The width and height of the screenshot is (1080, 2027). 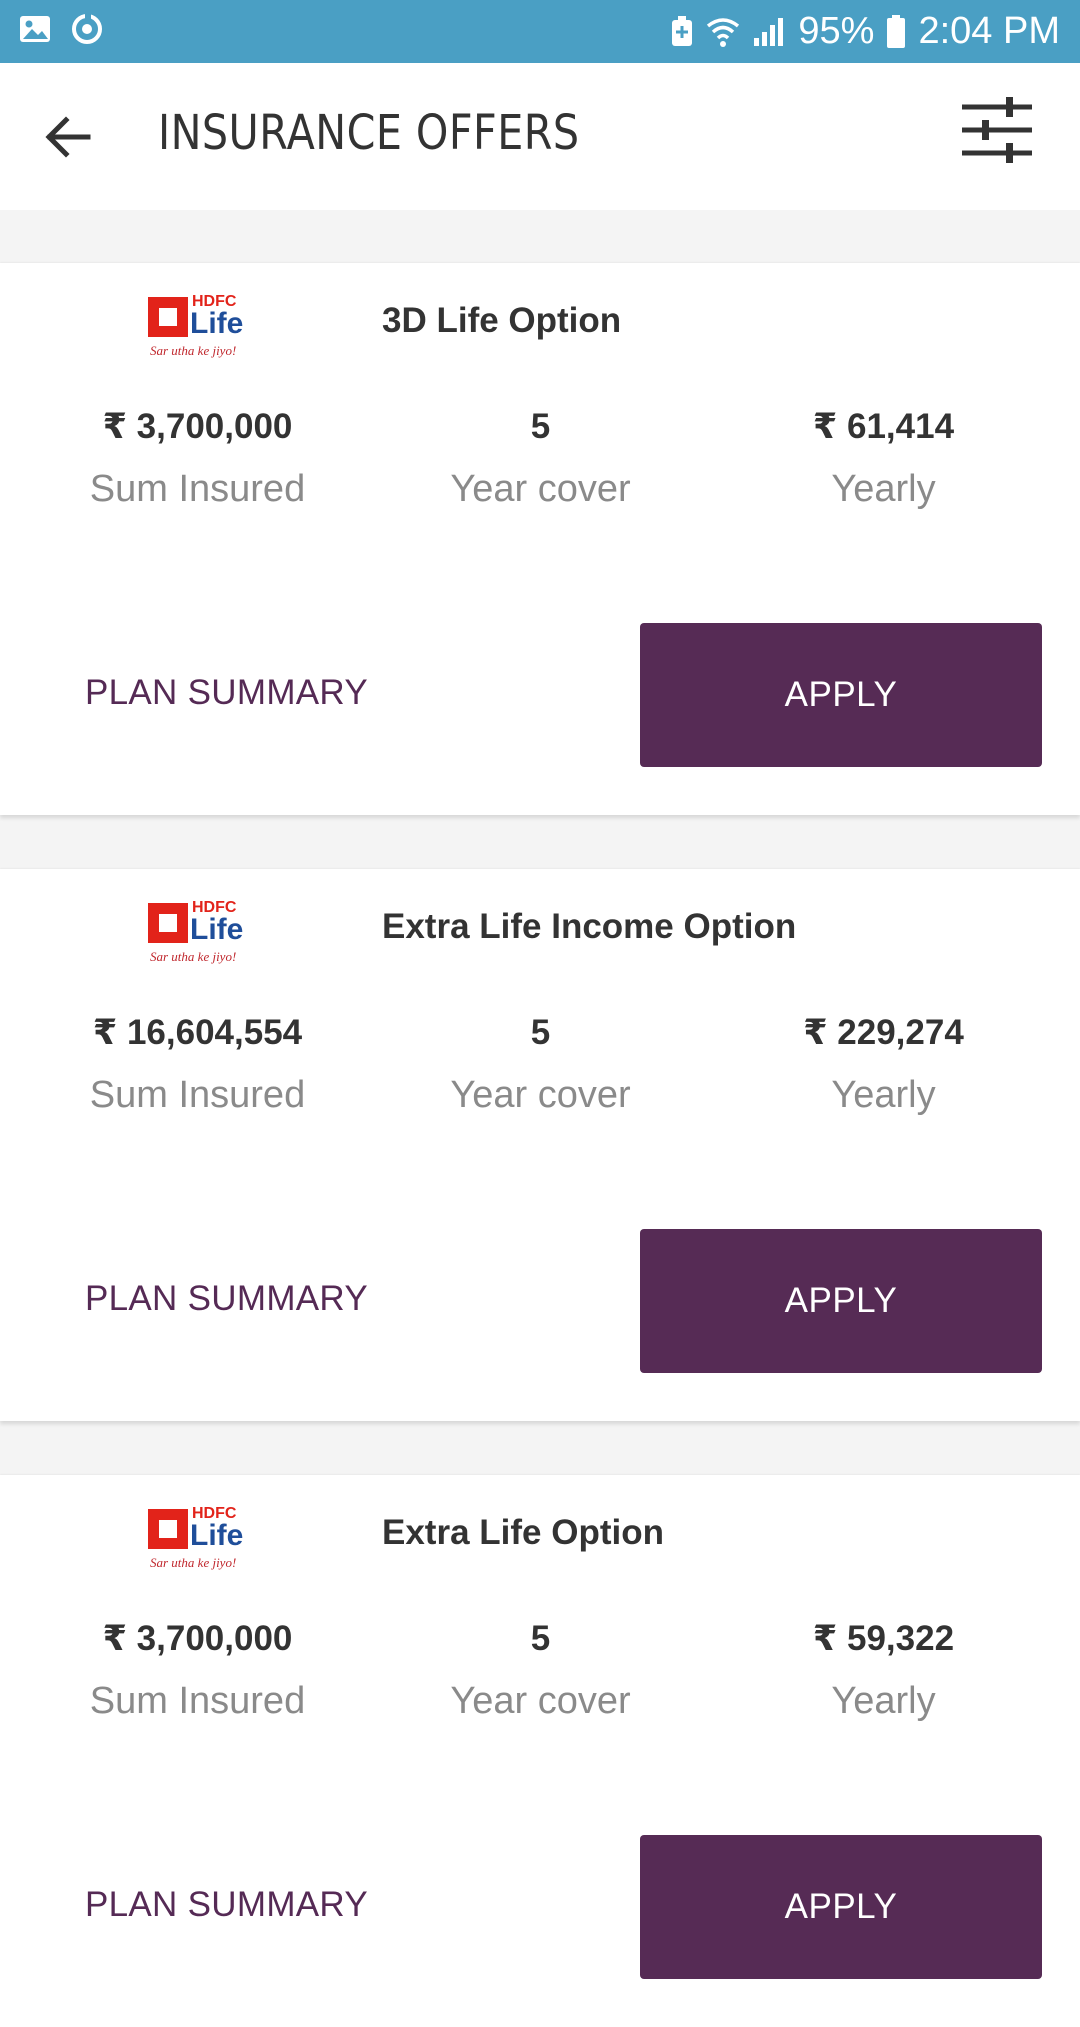 I want to click on signal-icon, so click(x=769, y=32).